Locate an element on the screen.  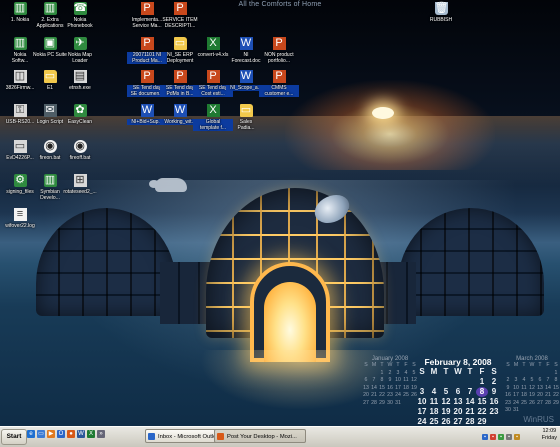
calendar-day: 2 is located at coordinates (390, 372).